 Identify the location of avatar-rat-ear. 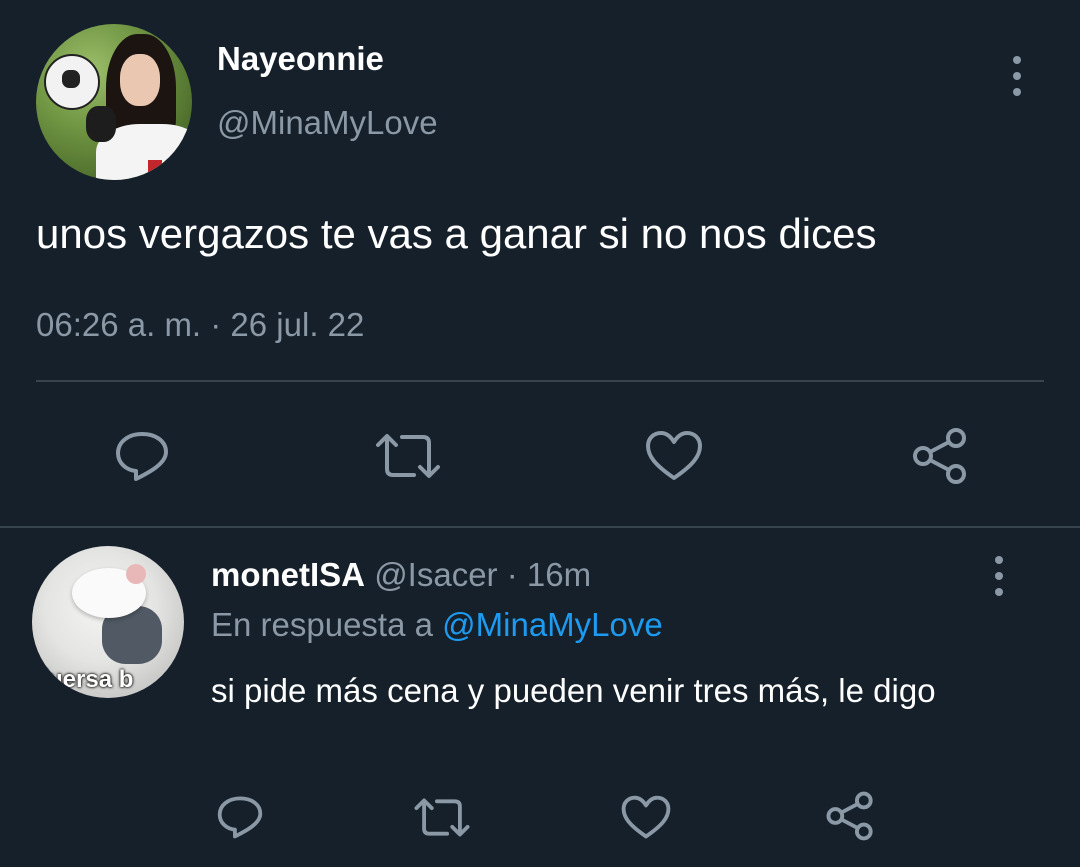
(136, 574).